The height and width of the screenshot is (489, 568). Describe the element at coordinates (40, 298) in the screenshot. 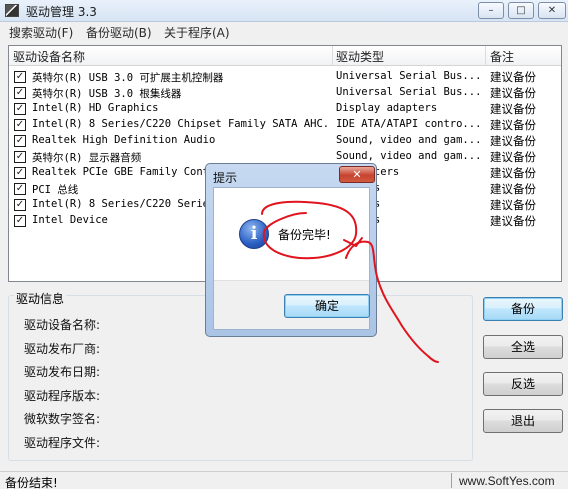

I see `driver-info-title: 驱动信息` at that location.